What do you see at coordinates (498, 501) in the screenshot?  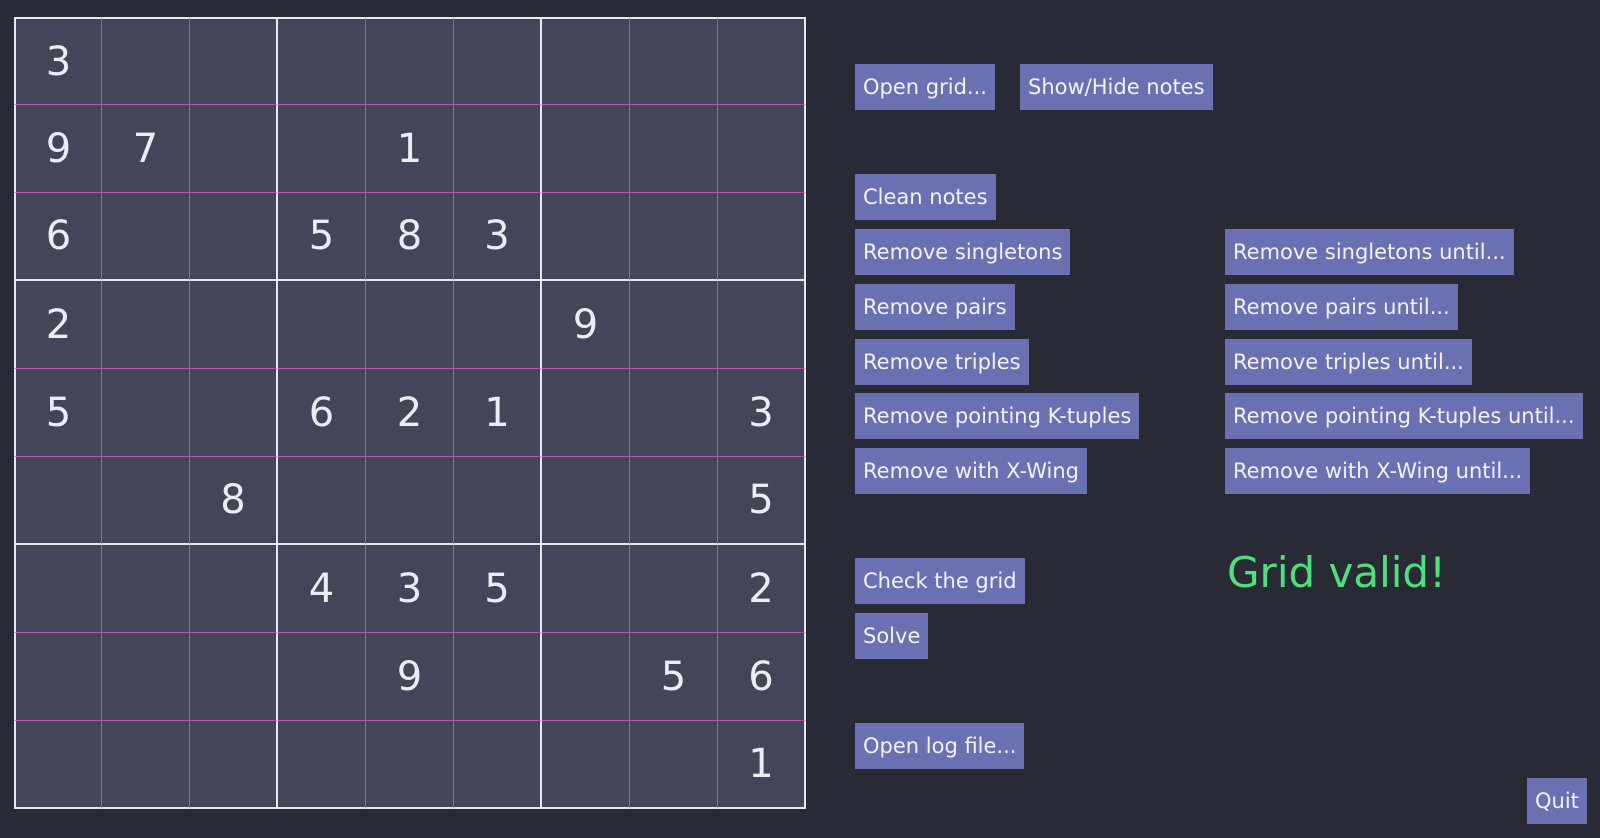 I see `grid-cell-r6-c6` at bounding box center [498, 501].